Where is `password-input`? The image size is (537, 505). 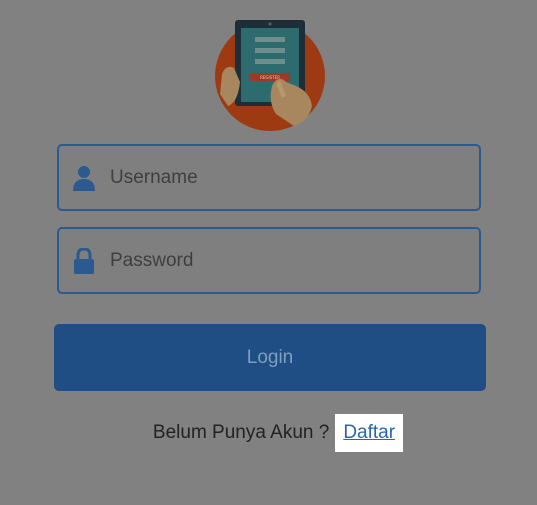
password-input is located at coordinates (280, 260).